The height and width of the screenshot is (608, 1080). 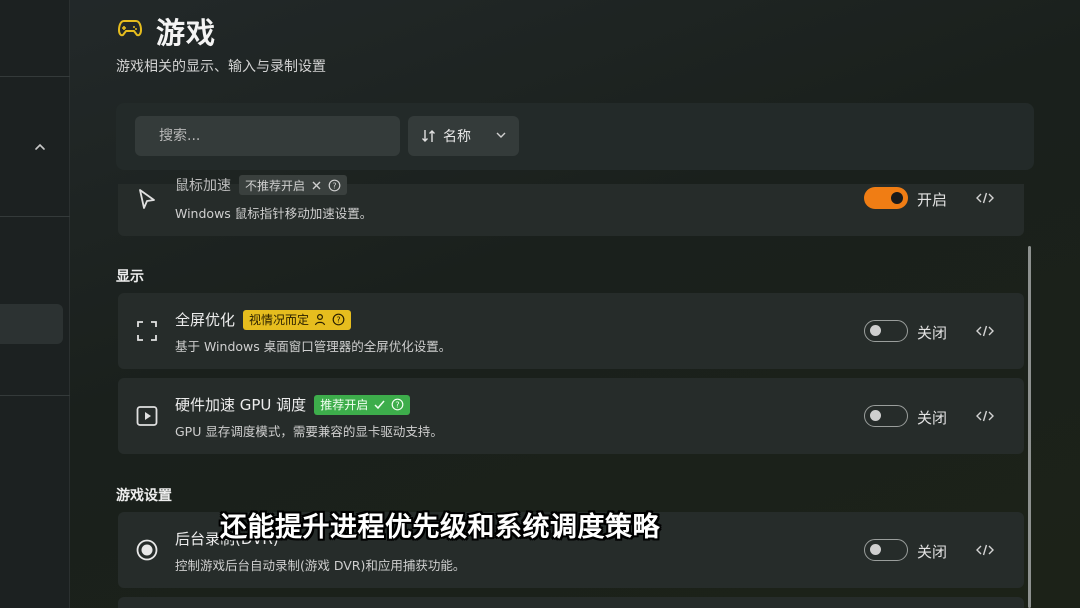 What do you see at coordinates (379, 405) in the screenshot?
I see `check-icon` at bounding box center [379, 405].